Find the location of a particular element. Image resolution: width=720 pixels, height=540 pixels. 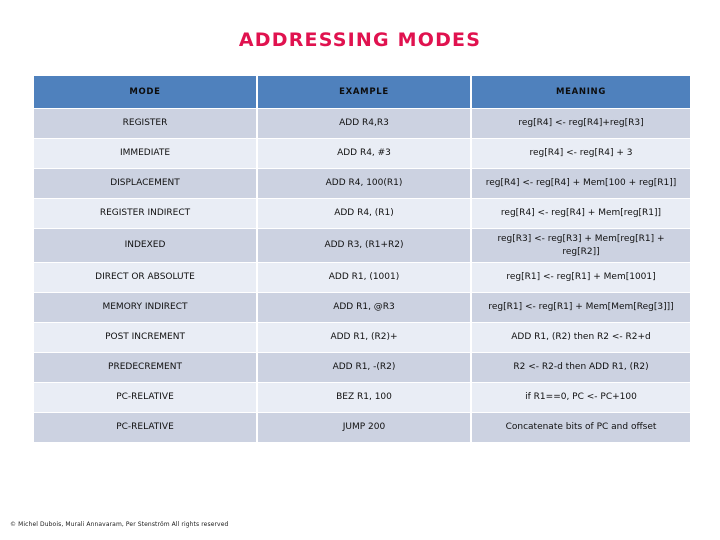

column-header-mode: MODE is located at coordinates (145, 92).